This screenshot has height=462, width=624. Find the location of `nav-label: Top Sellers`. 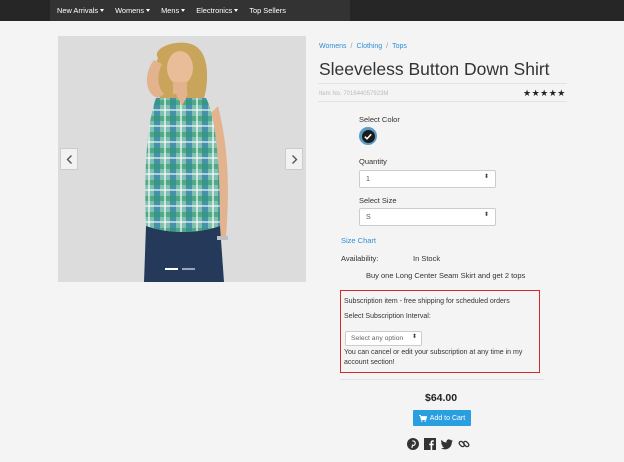

nav-label: Top Sellers is located at coordinates (267, 10).